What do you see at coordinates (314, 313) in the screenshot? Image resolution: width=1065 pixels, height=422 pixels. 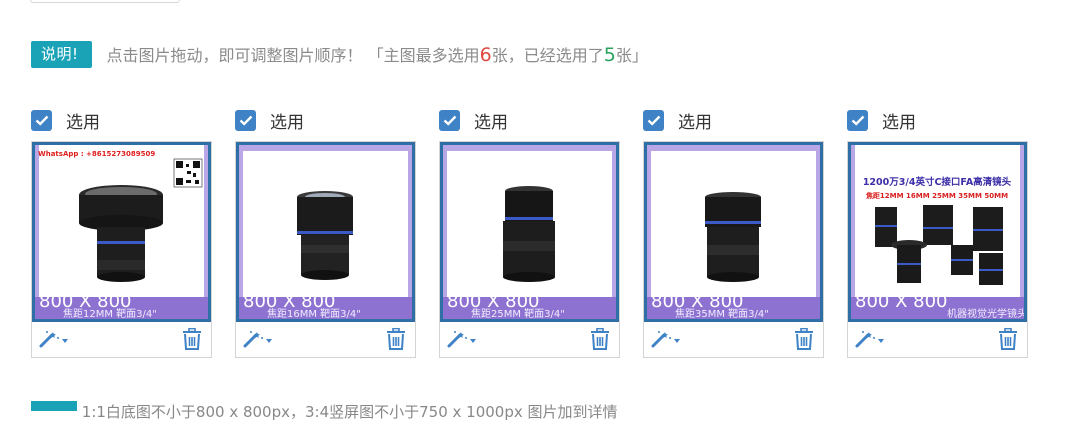 I see `lens-caption: 焦距16MM 靶面3/4"` at bounding box center [314, 313].